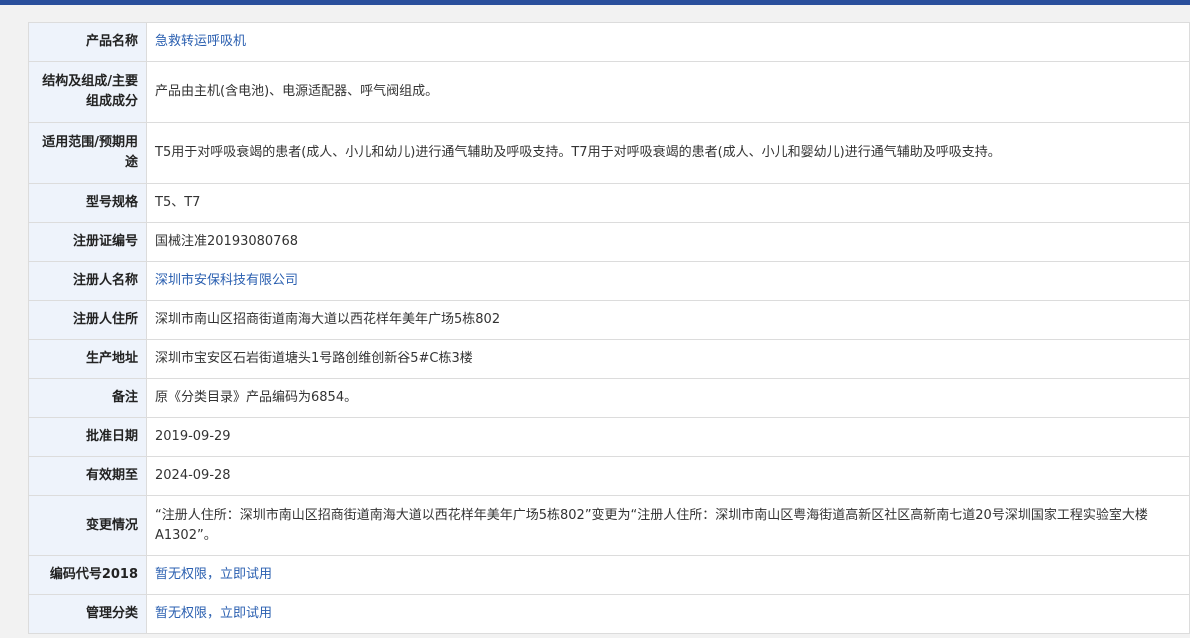  Describe the element at coordinates (668, 359) in the screenshot. I see `production-address-value: 深圳市宝安区石岩街道塘头1号路创维创新谷5#C栋3楼` at that location.